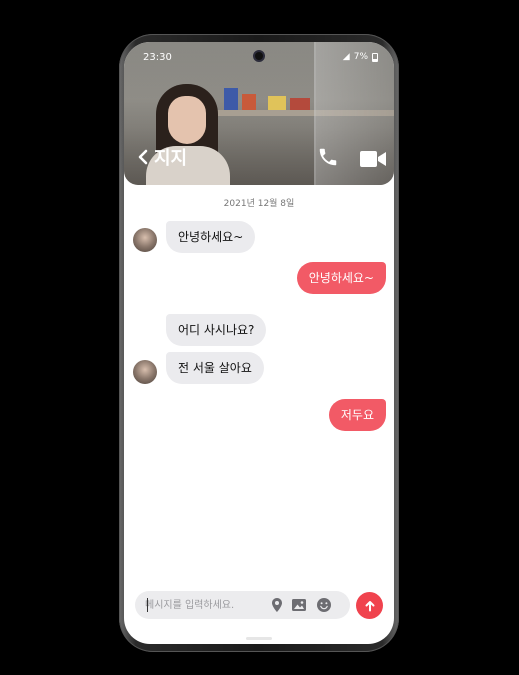  Describe the element at coordinates (147, 605) in the screenshot. I see `text-caret` at that location.